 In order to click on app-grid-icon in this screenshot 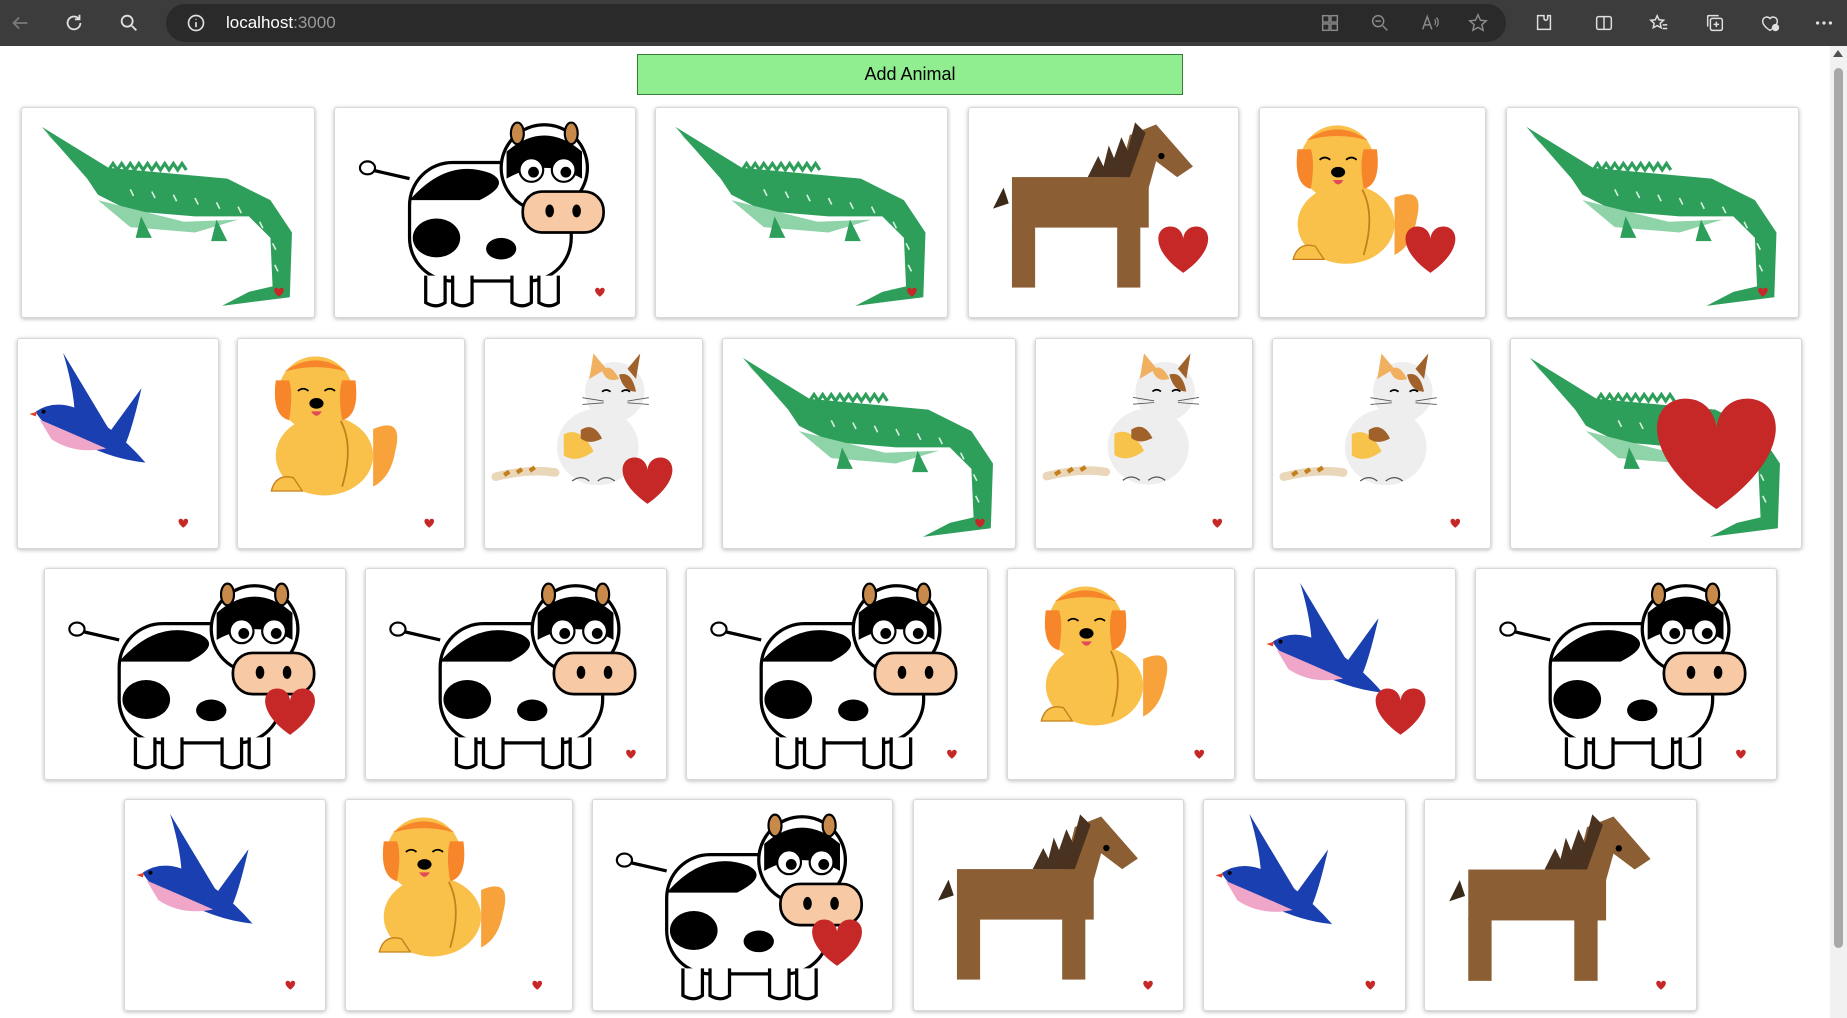, I will do `click(1330, 23)`.